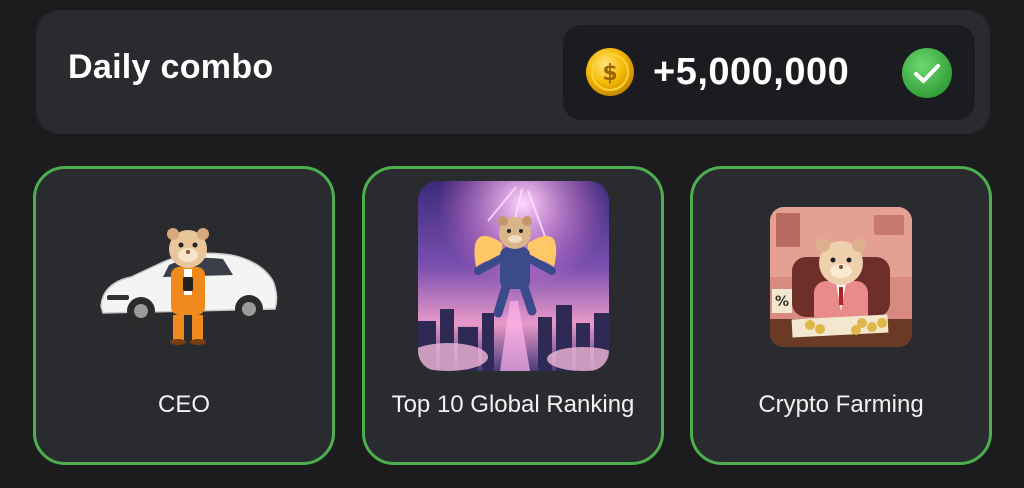 The height and width of the screenshot is (488, 1024). Describe the element at coordinates (171, 67) in the screenshot. I see `daily-combo-title: Daily combo` at that location.